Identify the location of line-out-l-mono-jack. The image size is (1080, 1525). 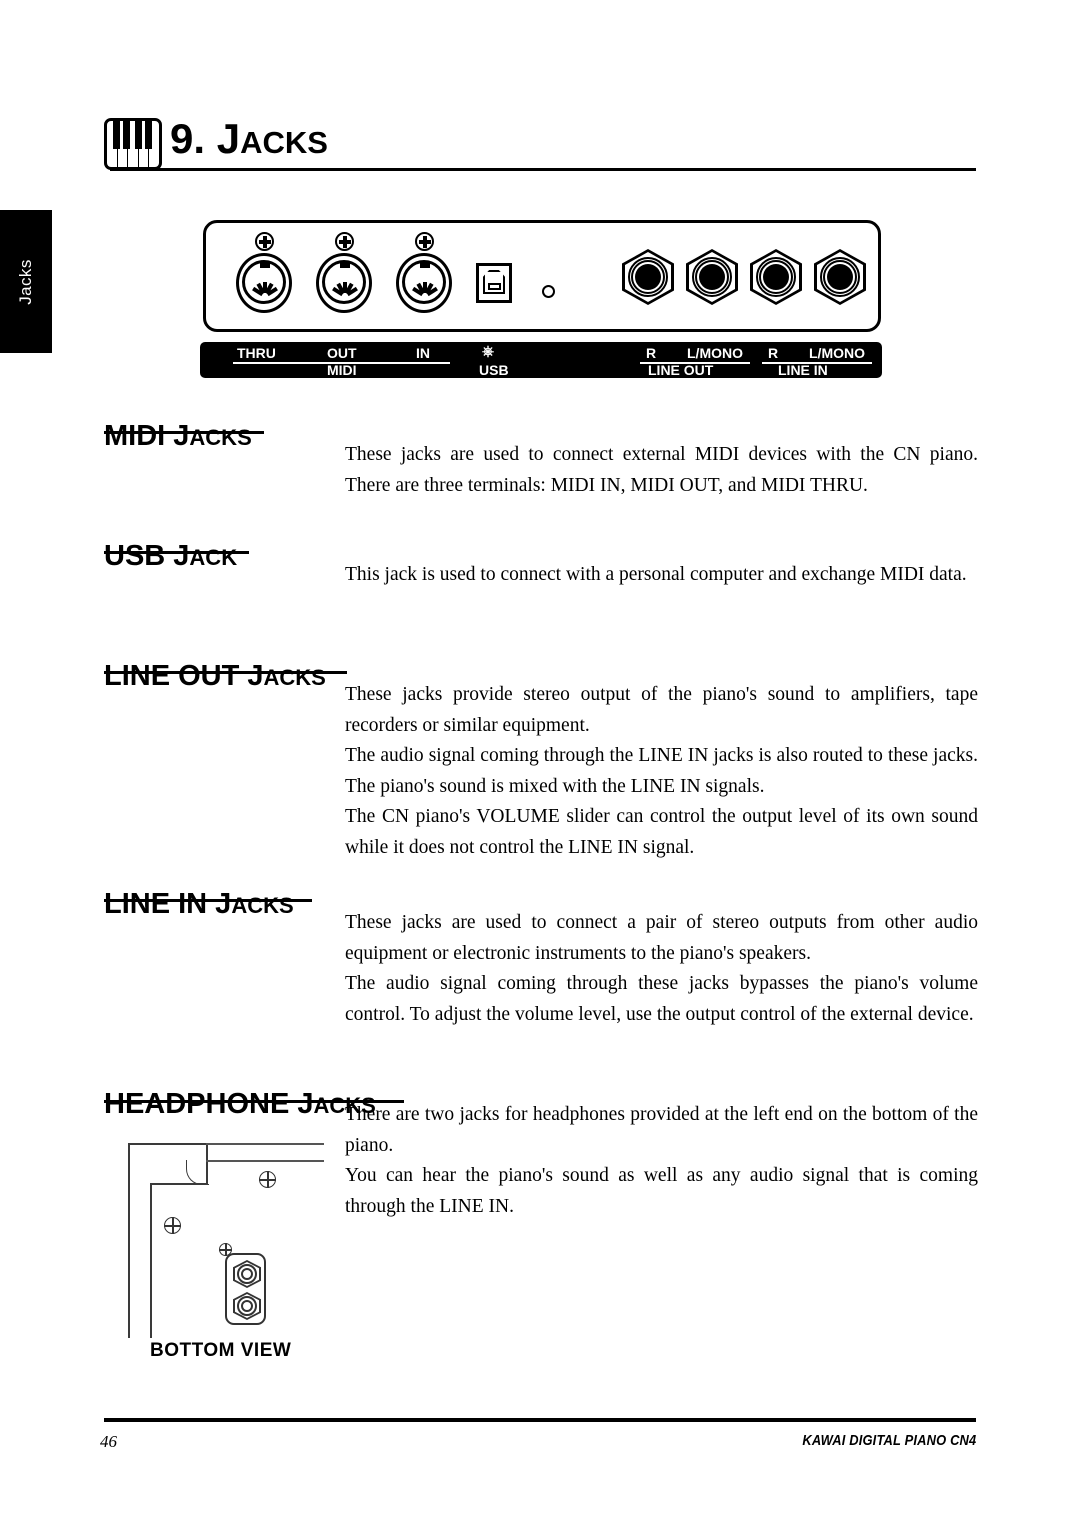
(712, 277).